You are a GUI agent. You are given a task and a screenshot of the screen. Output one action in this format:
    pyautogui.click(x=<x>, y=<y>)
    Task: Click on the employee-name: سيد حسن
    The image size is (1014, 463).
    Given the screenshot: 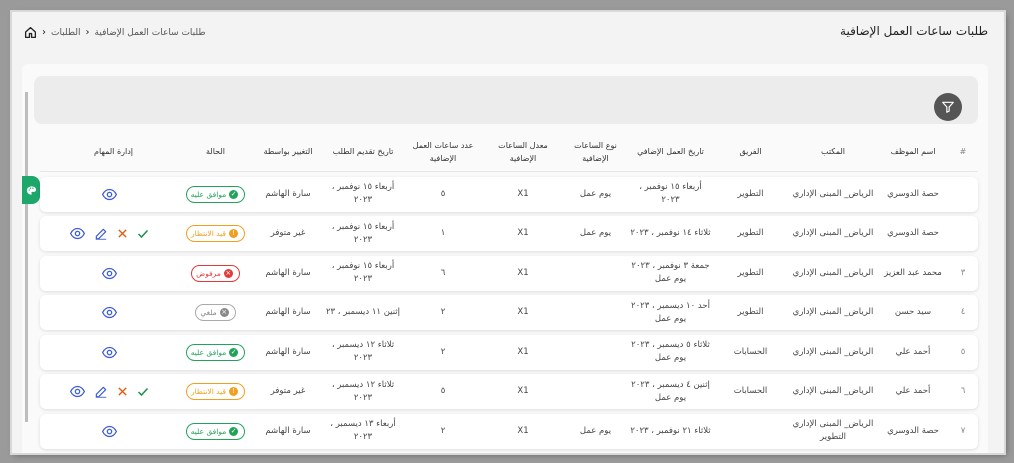 What is the action you would take?
    pyautogui.click(x=913, y=312)
    